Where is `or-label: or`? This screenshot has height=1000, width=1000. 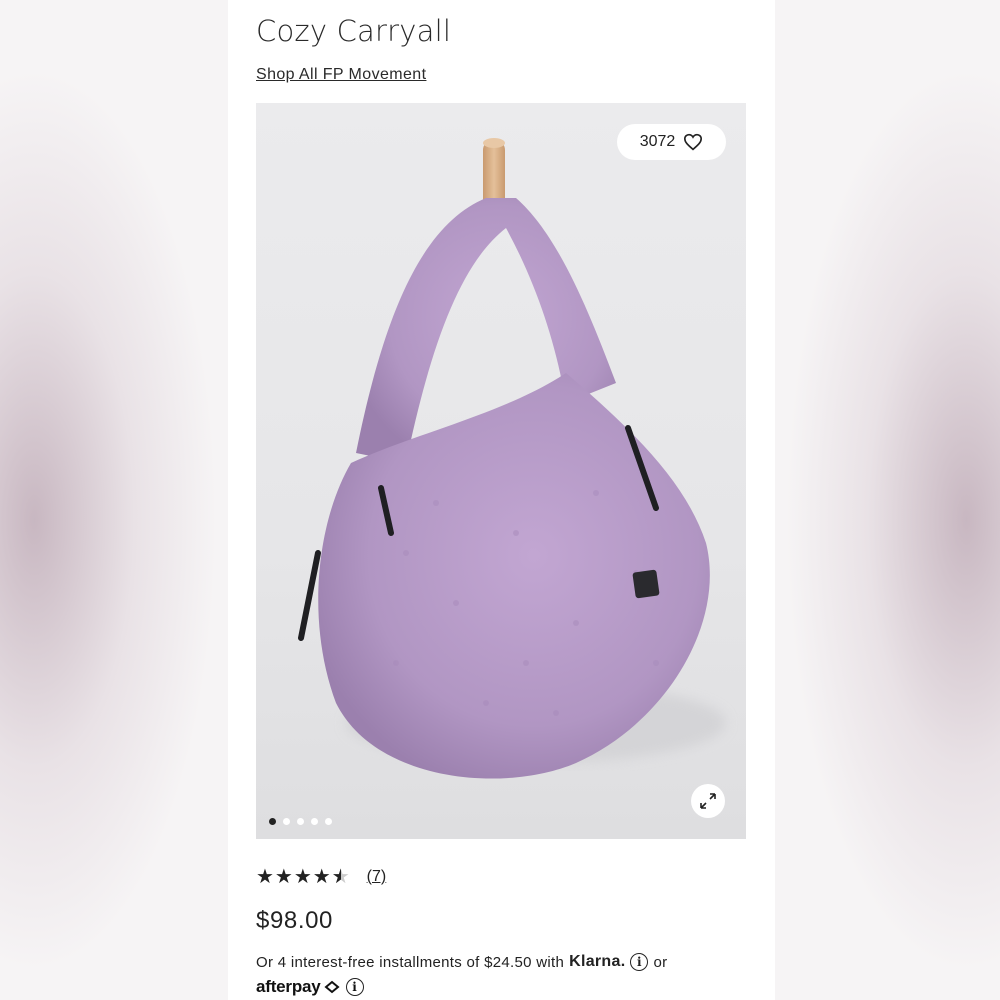
or-label: or is located at coordinates (660, 962).